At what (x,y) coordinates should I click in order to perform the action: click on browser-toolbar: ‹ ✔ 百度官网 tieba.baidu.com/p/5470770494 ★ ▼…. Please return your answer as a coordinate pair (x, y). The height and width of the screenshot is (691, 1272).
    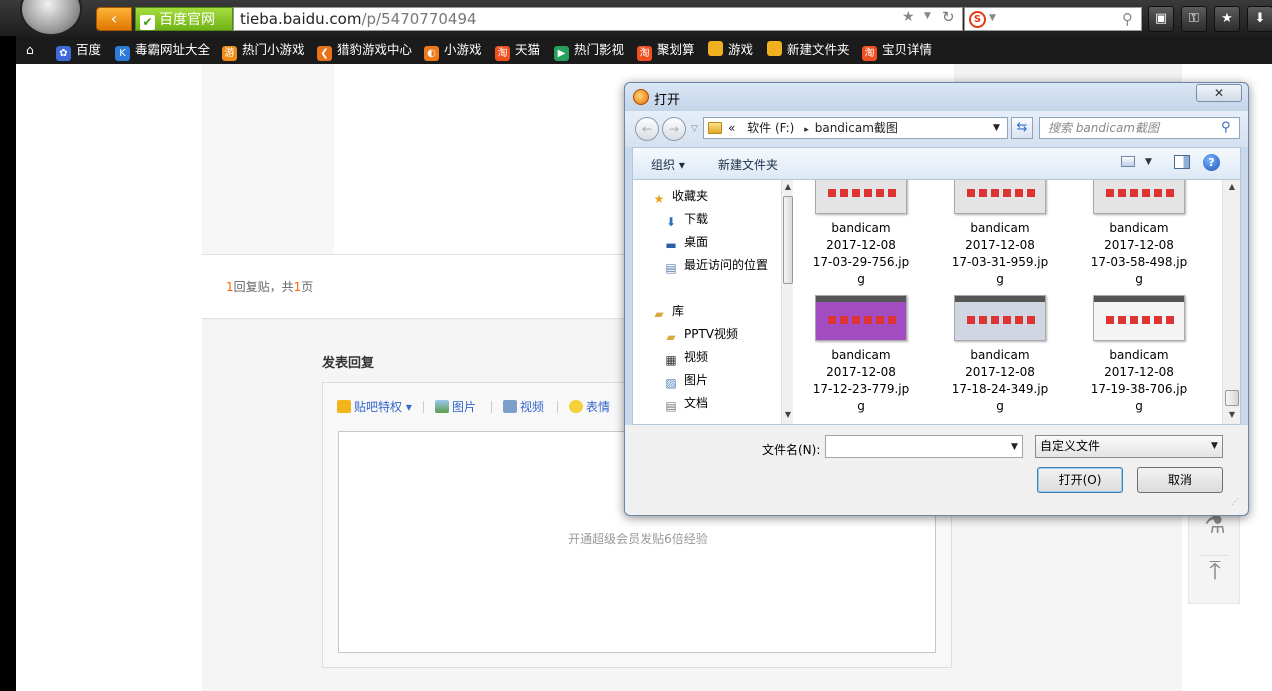
    Looking at the image, I should click on (636, 18).